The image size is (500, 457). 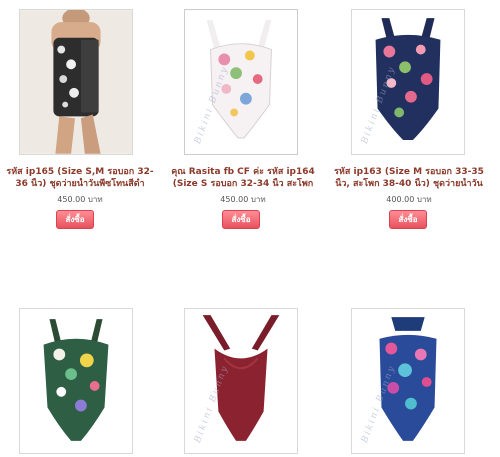 What do you see at coordinates (408, 82) in the screenshot?
I see `product-image-ip163: Bikini Bunny` at bounding box center [408, 82].